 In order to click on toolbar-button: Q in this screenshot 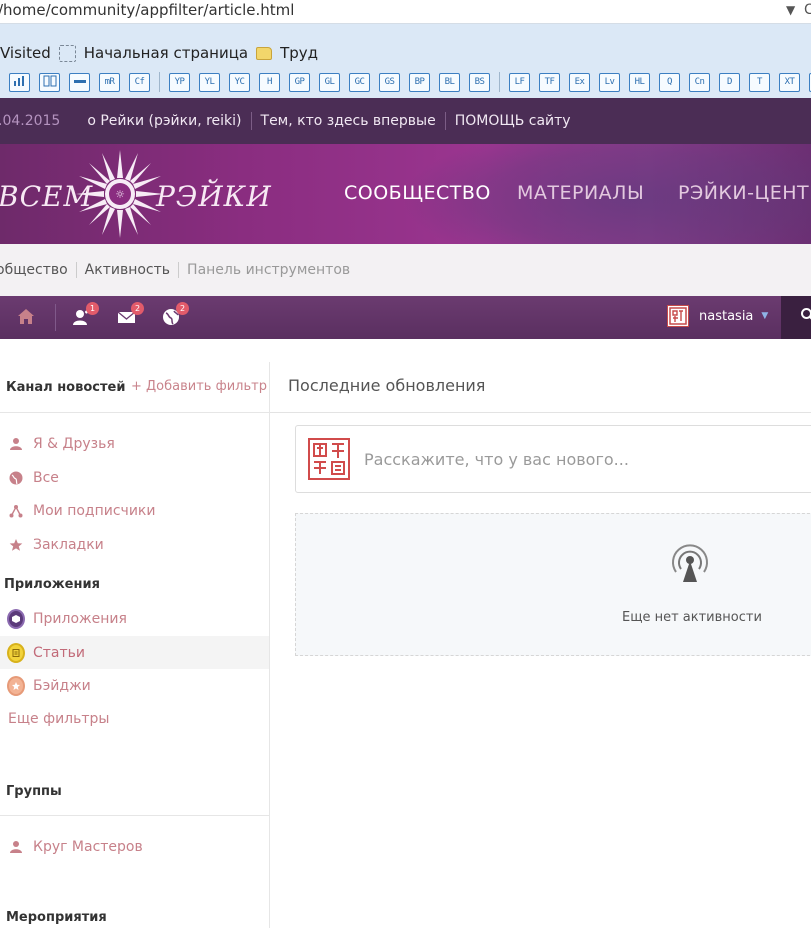, I will do `click(669, 82)`.